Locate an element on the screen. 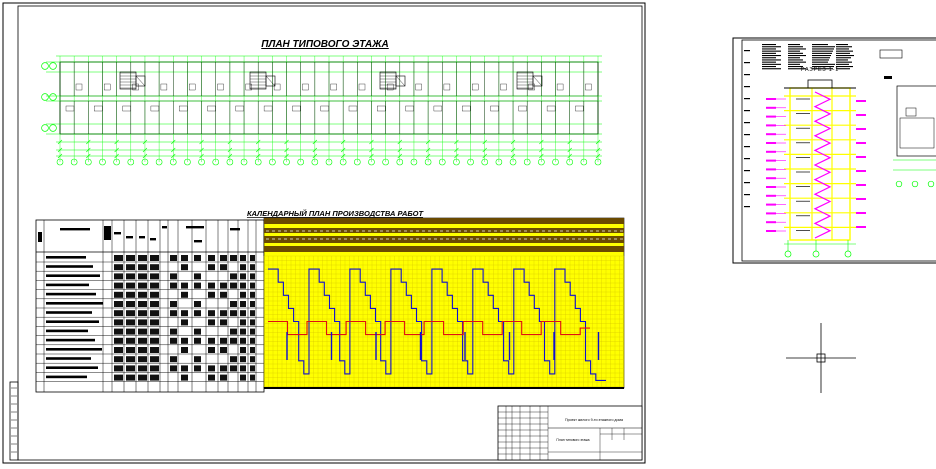  sheet-2: РАЗРЕЗ 1-1 is located at coordinates (834, 150).